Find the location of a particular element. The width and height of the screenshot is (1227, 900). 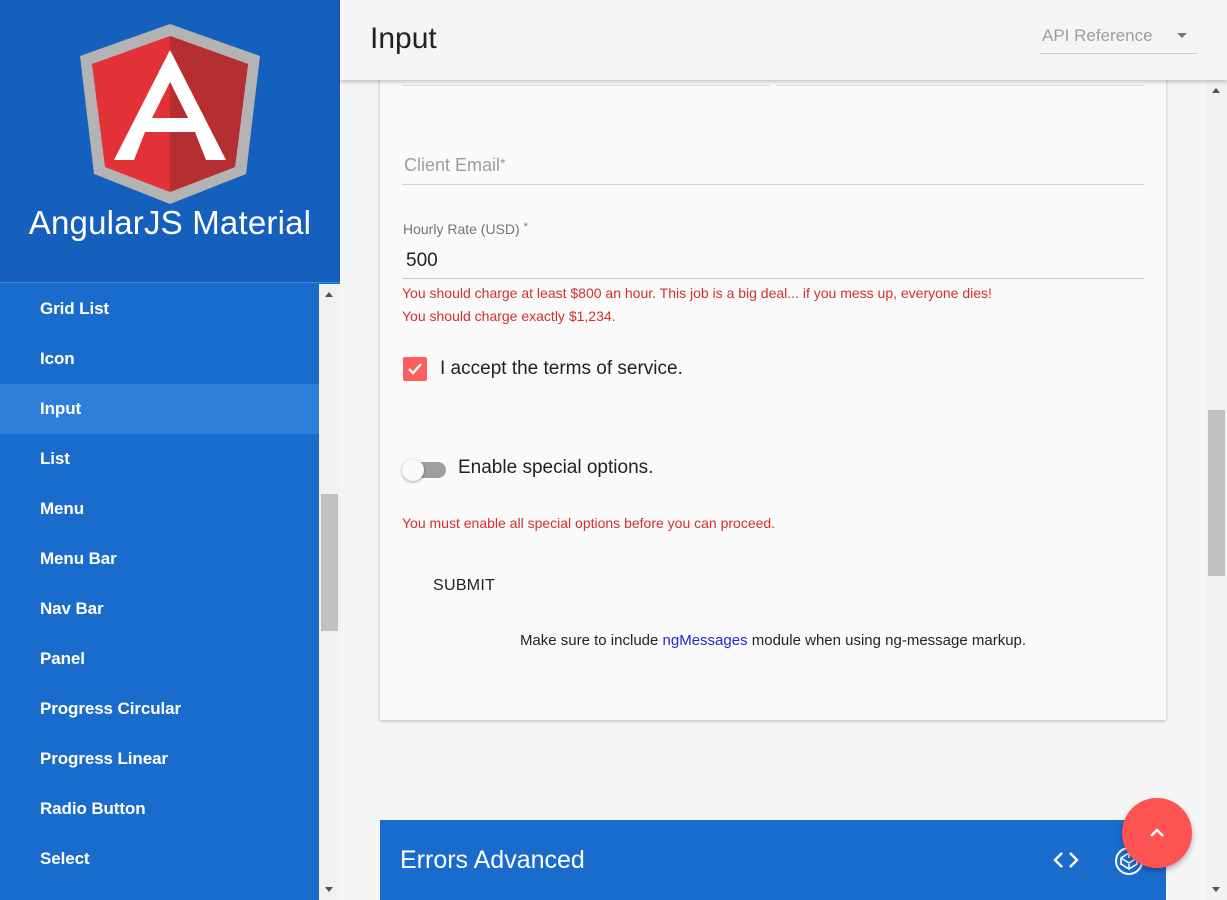

sidebar-item-panel: Panel is located at coordinates (159, 659).